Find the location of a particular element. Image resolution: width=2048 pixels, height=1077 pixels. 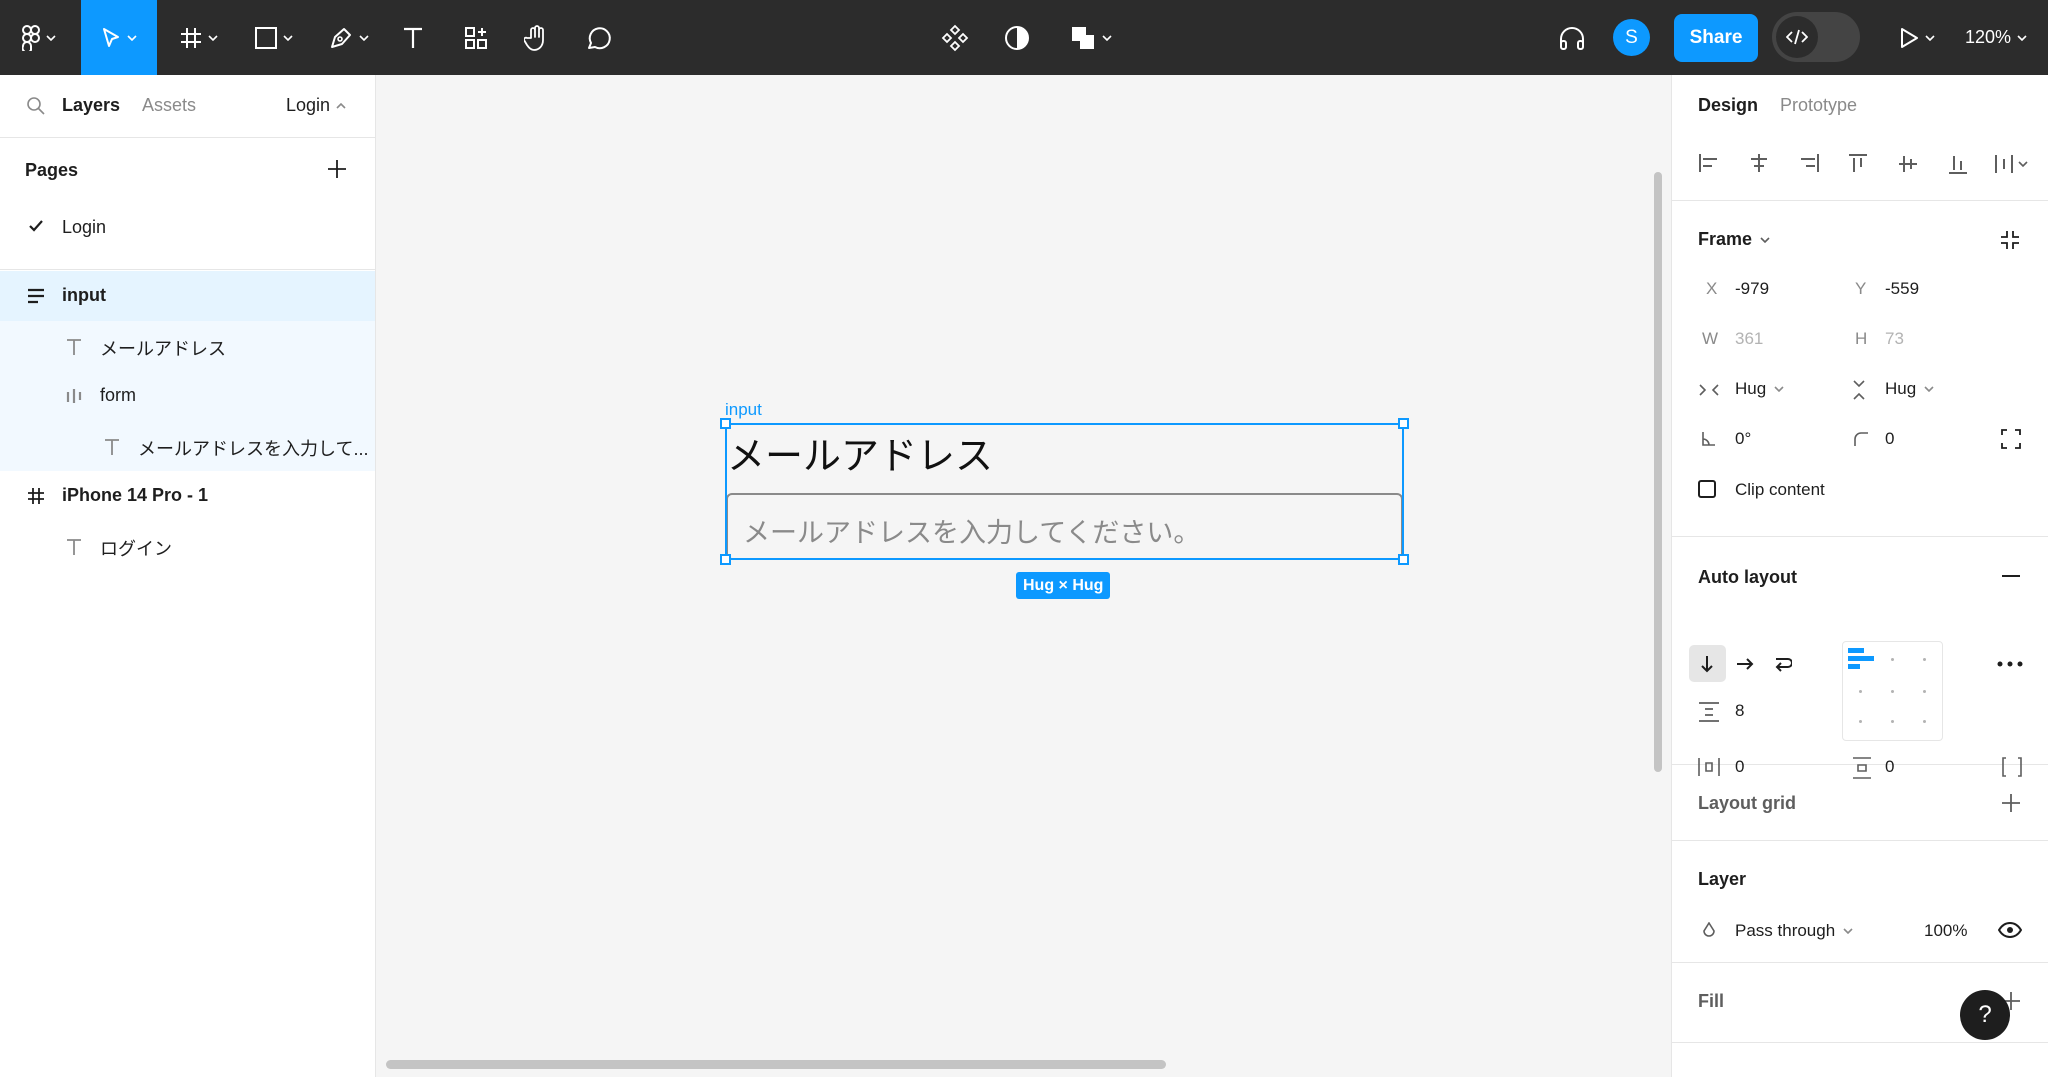

boolean-union-icon is located at coordinates (1083, 37).